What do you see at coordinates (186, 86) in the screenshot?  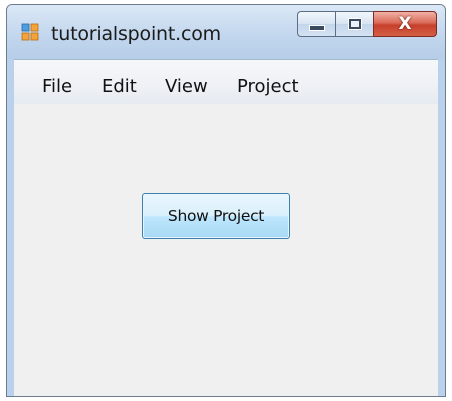 I see `menu-item-view: View` at bounding box center [186, 86].